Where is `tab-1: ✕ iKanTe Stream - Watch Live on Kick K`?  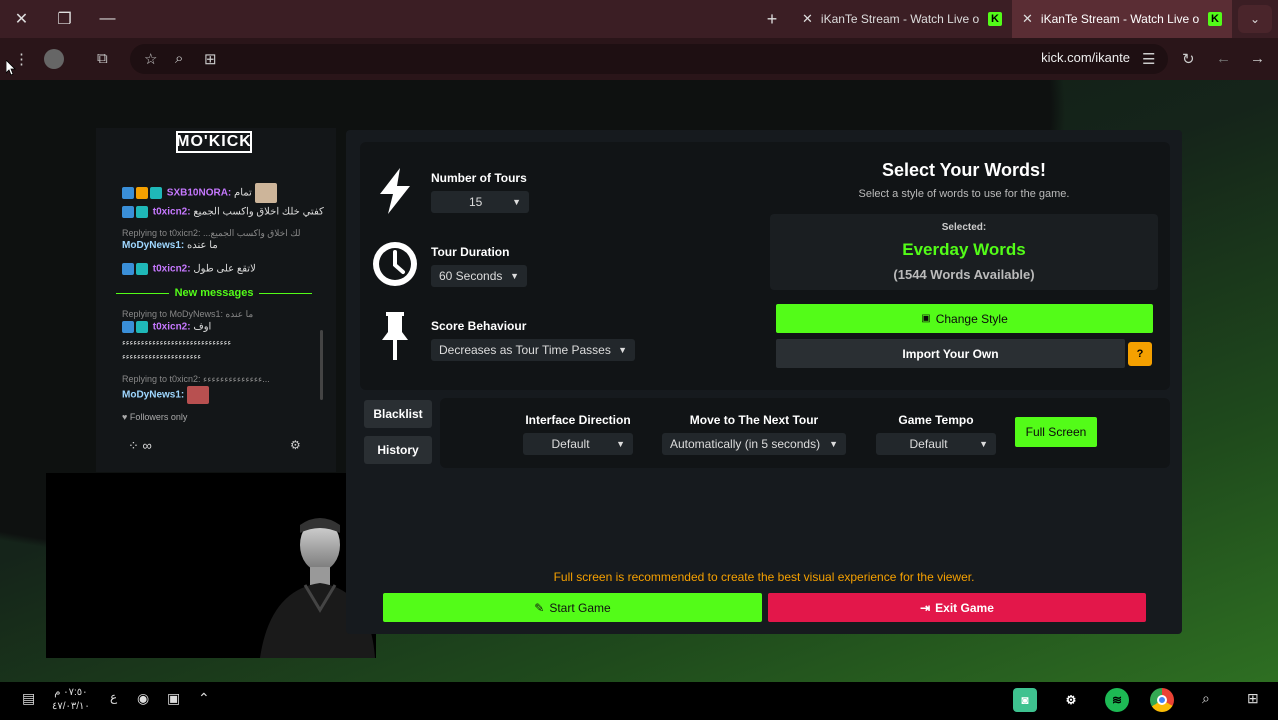
tab-1: ✕ iKanTe Stream - Watch Live on Kick K is located at coordinates (902, 19).